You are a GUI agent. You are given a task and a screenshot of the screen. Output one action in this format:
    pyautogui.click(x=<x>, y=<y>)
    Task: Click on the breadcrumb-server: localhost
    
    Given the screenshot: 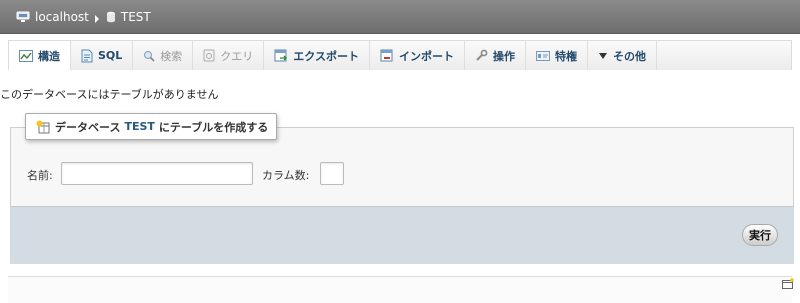 What is the action you would take?
    pyautogui.click(x=52, y=17)
    